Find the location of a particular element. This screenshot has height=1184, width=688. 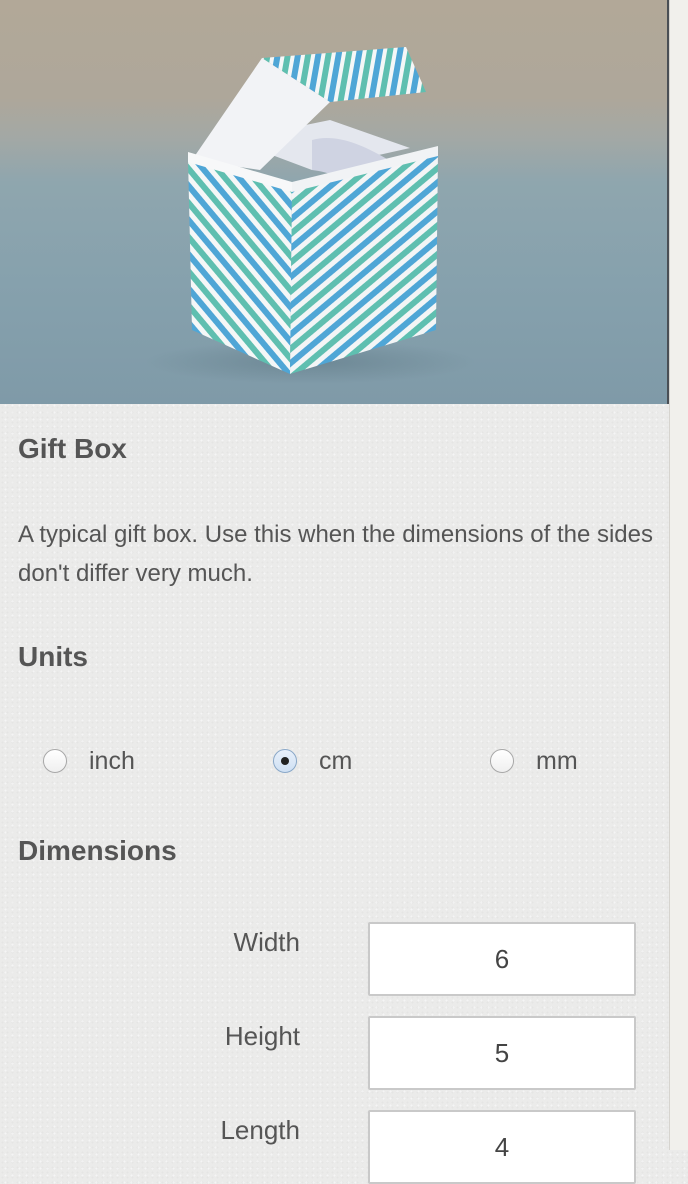

product-title: Gift Box is located at coordinates (72, 448).